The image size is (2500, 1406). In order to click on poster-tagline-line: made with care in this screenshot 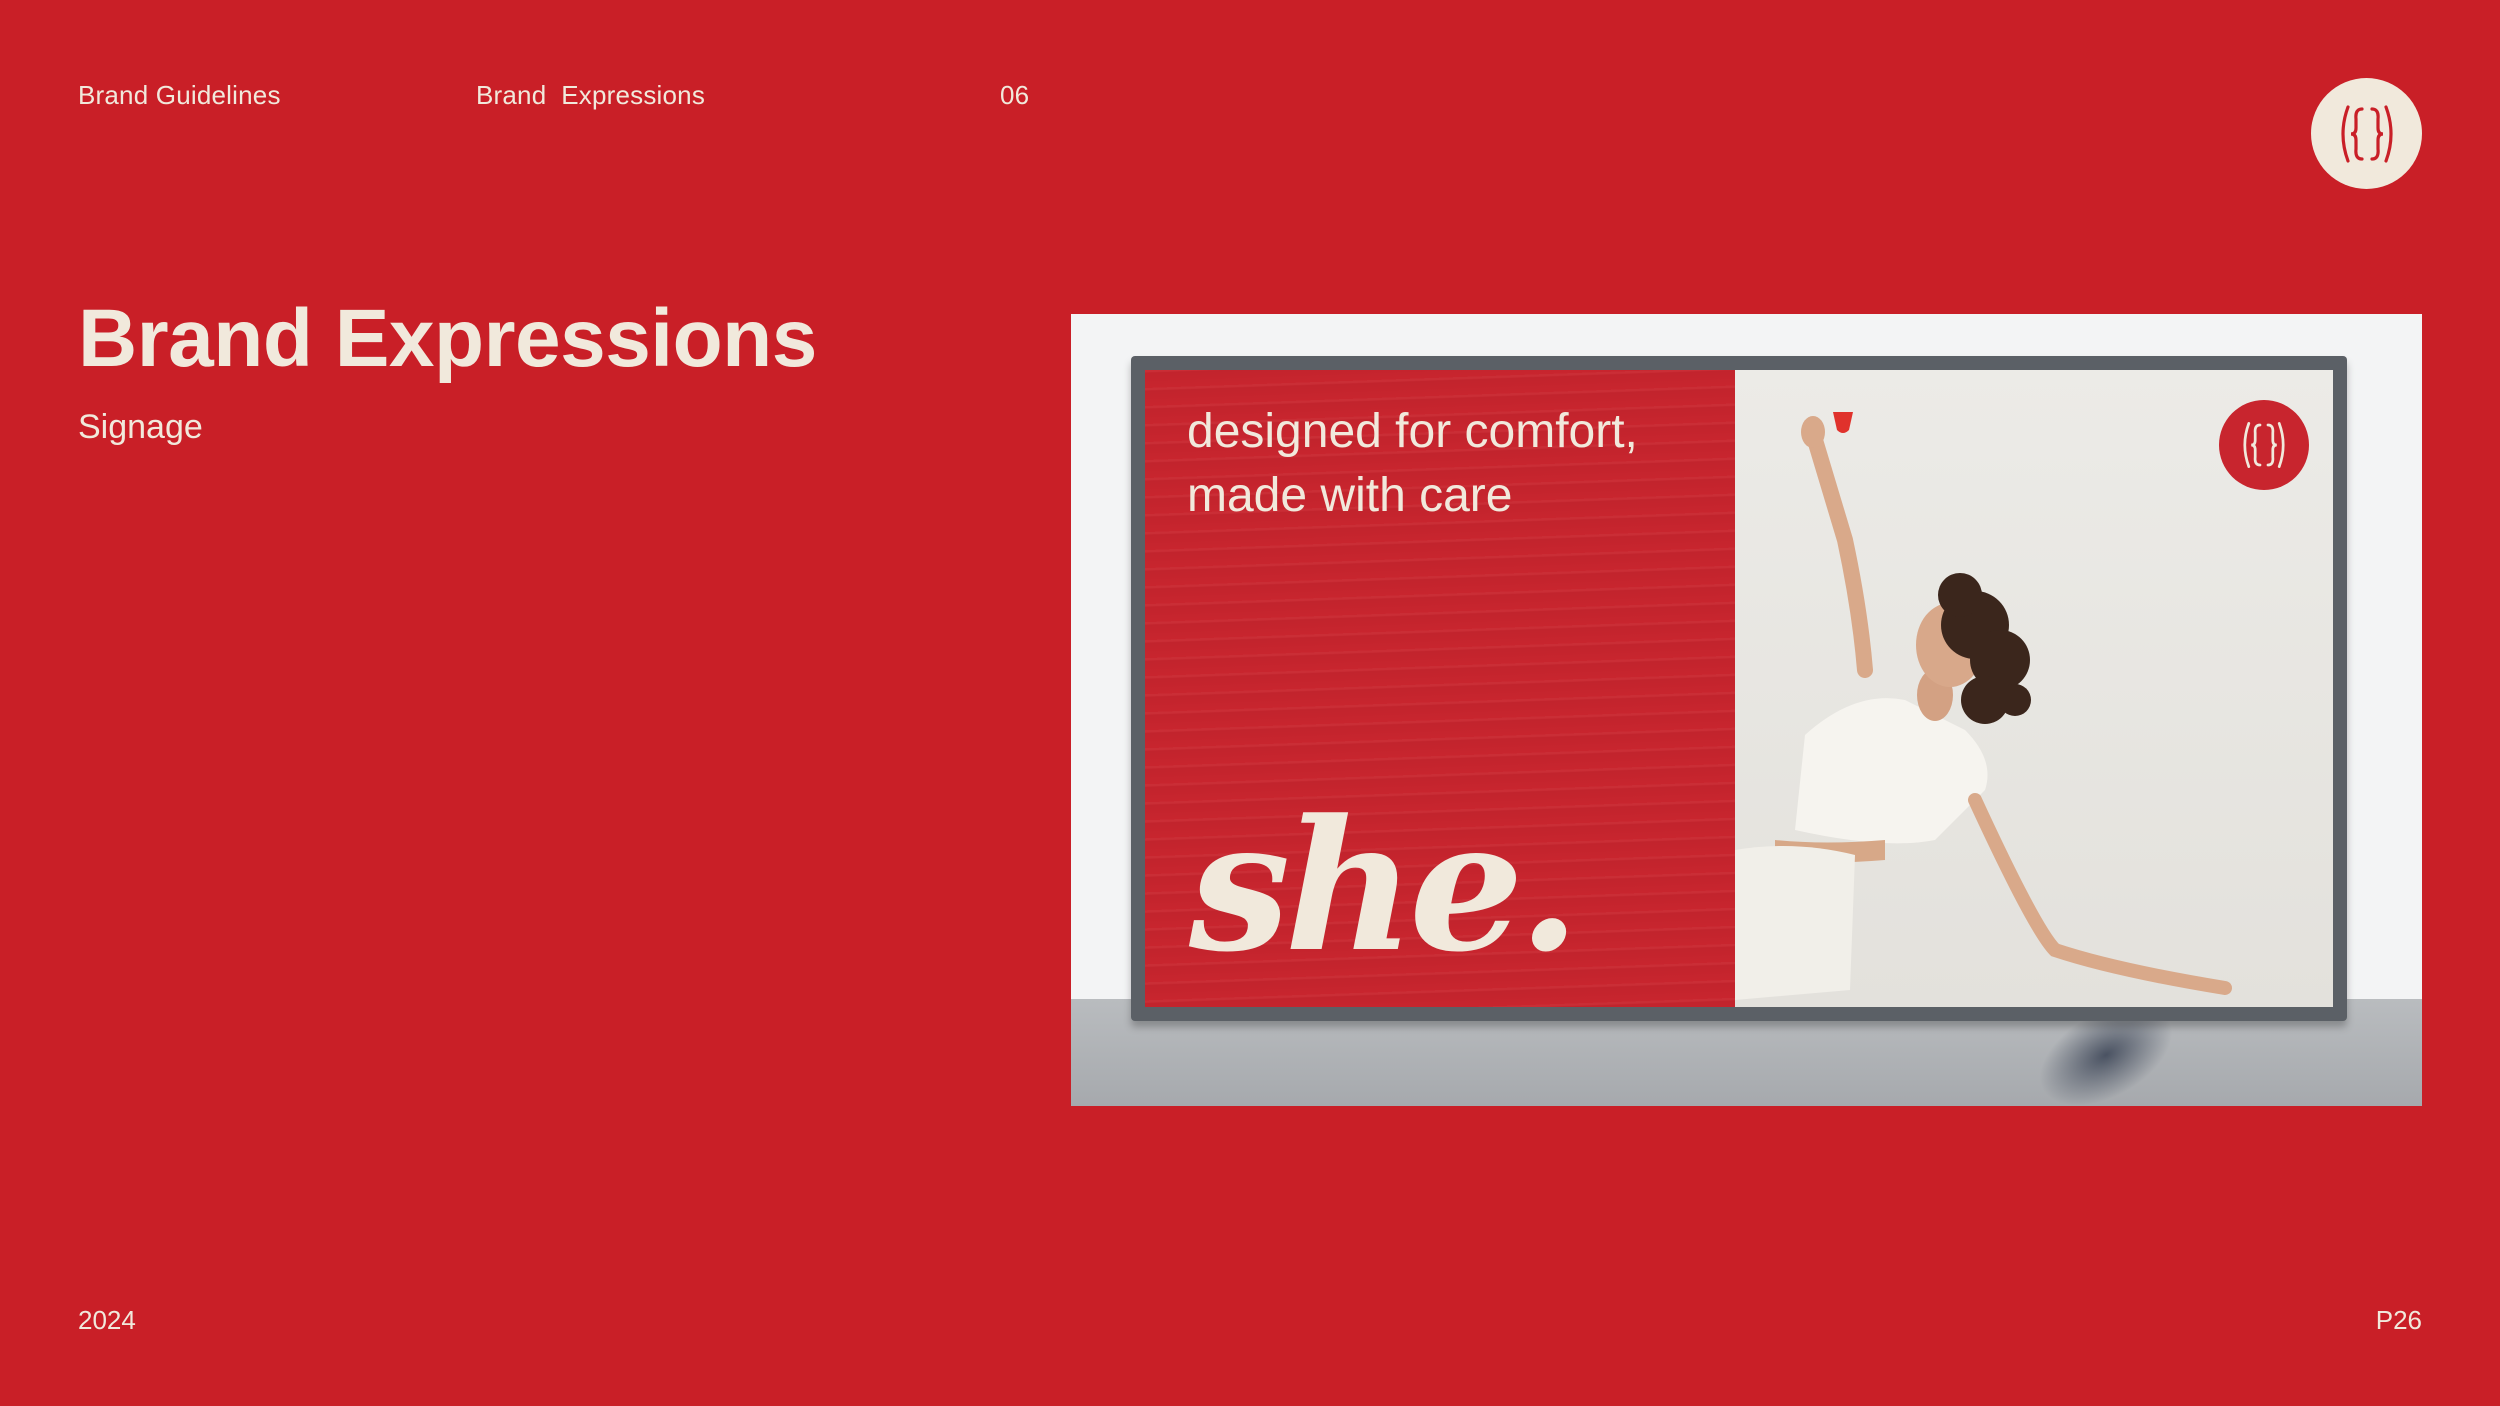, I will do `click(1350, 495)`.